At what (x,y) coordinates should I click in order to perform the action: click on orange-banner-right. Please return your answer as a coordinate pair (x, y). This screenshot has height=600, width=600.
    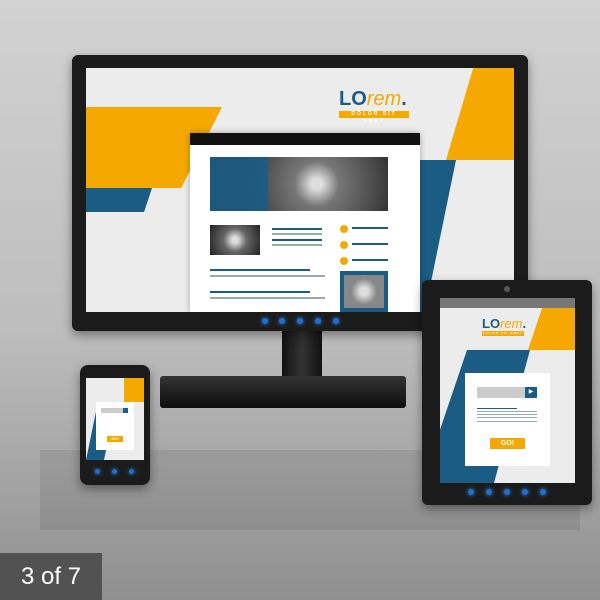
    Looking at the image, I should click on (480, 114).